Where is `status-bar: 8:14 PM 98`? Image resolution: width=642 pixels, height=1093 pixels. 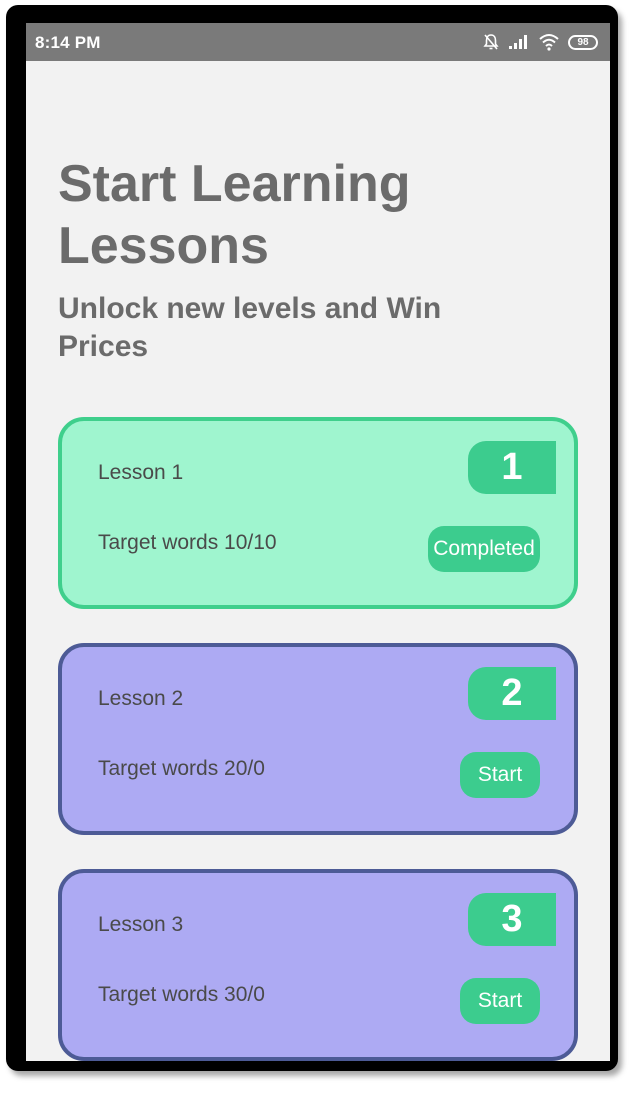
status-bar: 8:14 PM 98 is located at coordinates (318, 42).